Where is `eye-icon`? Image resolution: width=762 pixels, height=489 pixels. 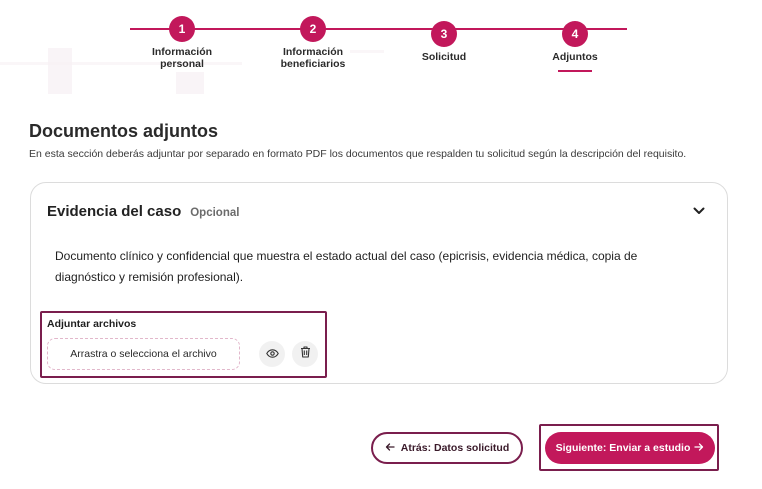
eye-icon is located at coordinates (272, 354).